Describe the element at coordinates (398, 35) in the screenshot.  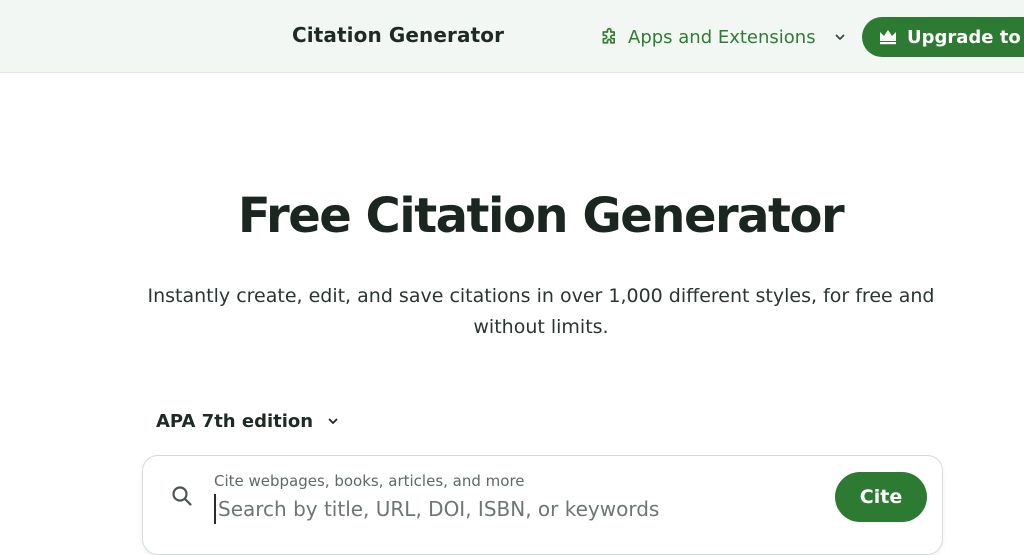
I see `nav-title-citation-generator: Citation Generator` at that location.